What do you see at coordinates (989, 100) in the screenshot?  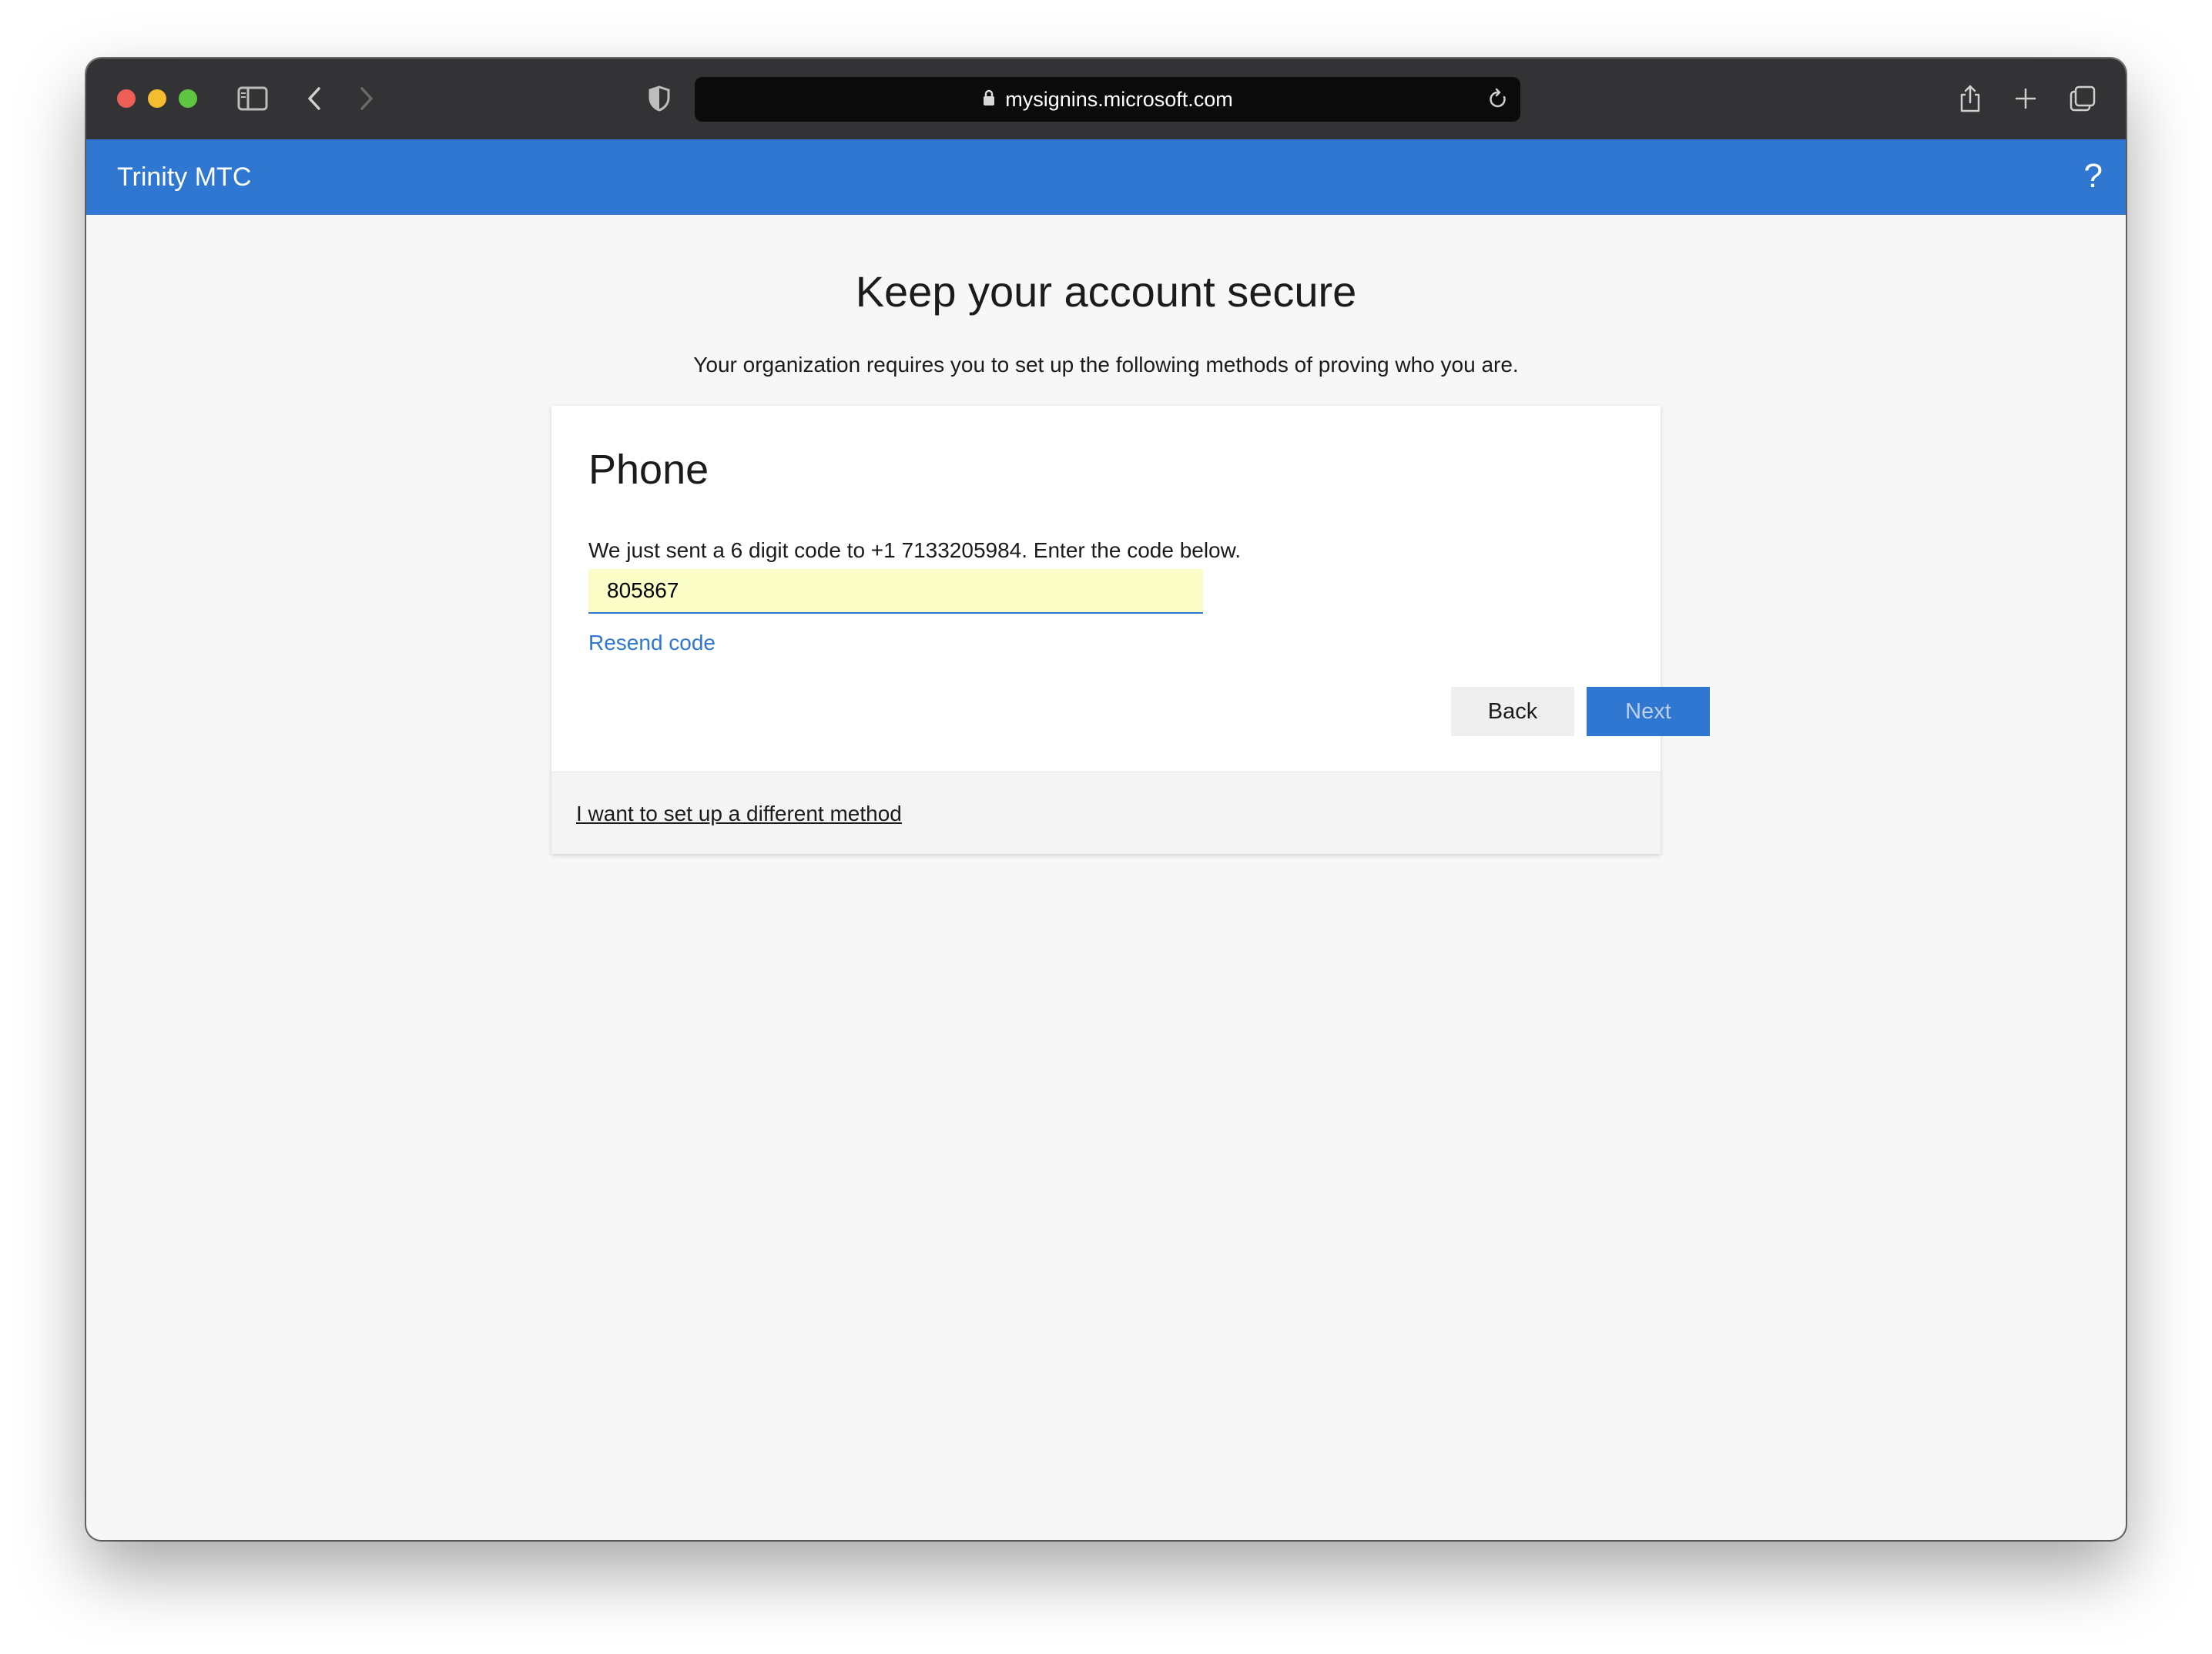 I see `lock-icon` at bounding box center [989, 100].